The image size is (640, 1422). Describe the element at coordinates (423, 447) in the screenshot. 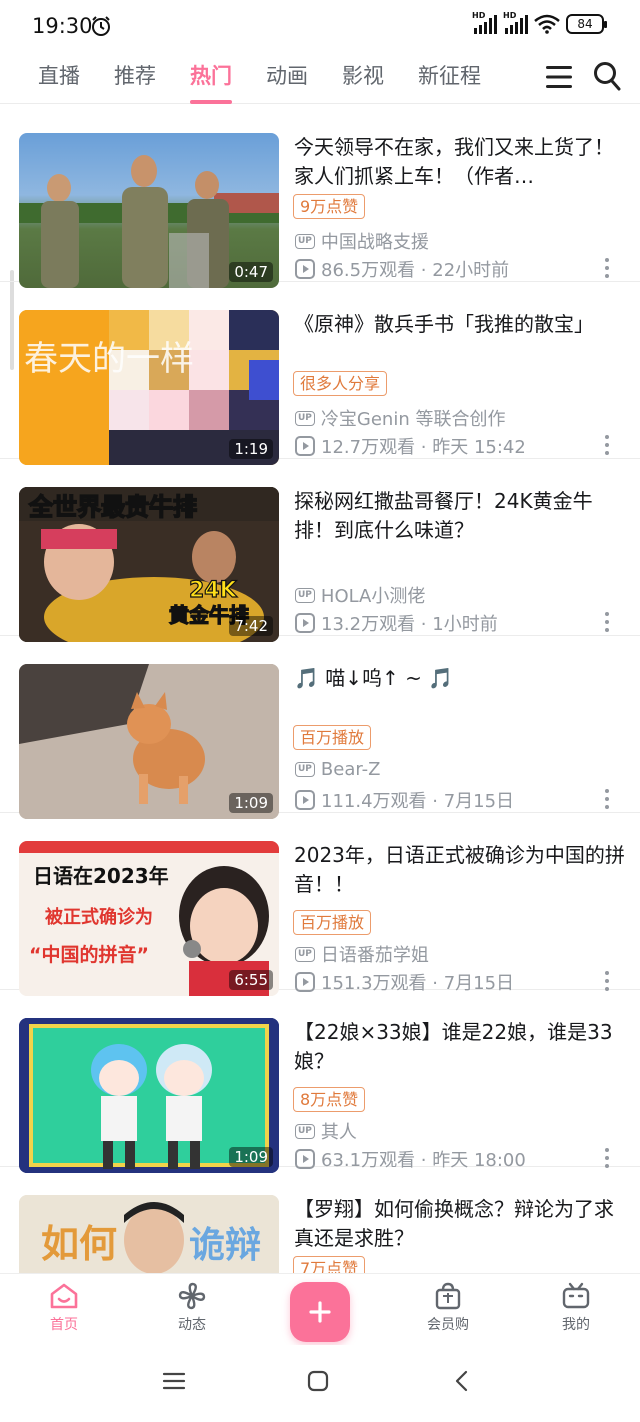

I see `stats-text: 12.7万观看 · 昨天 15:42` at that location.